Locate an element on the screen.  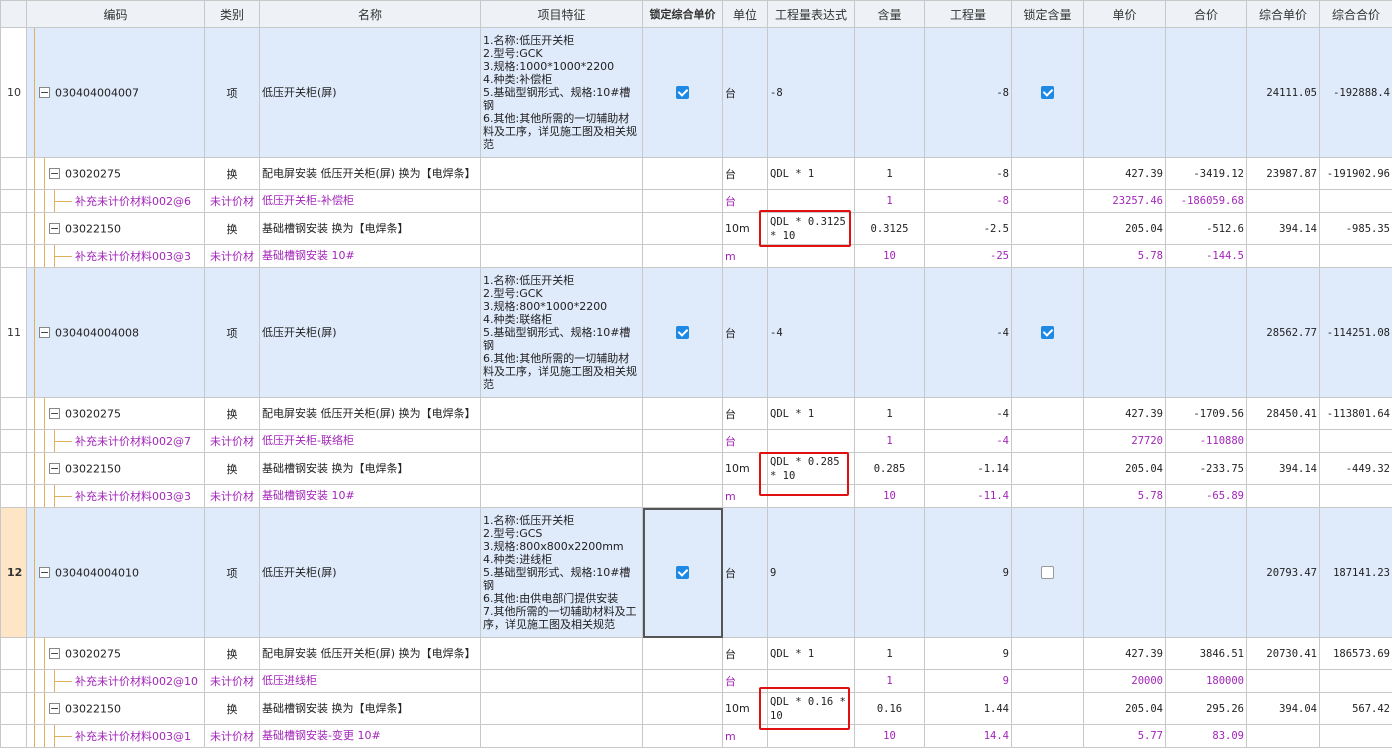
composite-total-cell: 187141.23 is located at coordinates (1355, 572).